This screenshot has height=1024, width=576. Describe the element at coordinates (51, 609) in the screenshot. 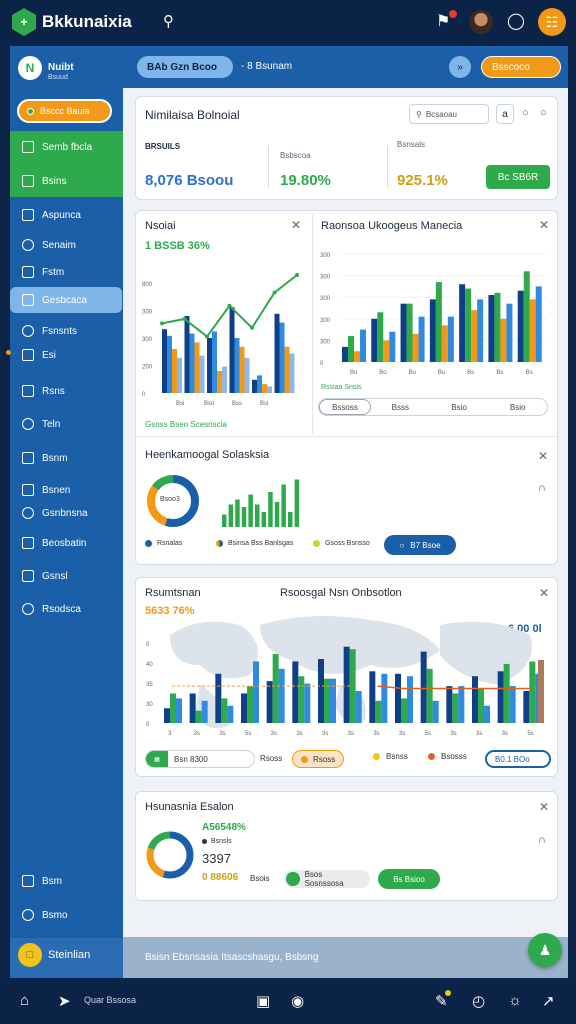

I see `sidebar-item-14: Rsodsca` at that location.